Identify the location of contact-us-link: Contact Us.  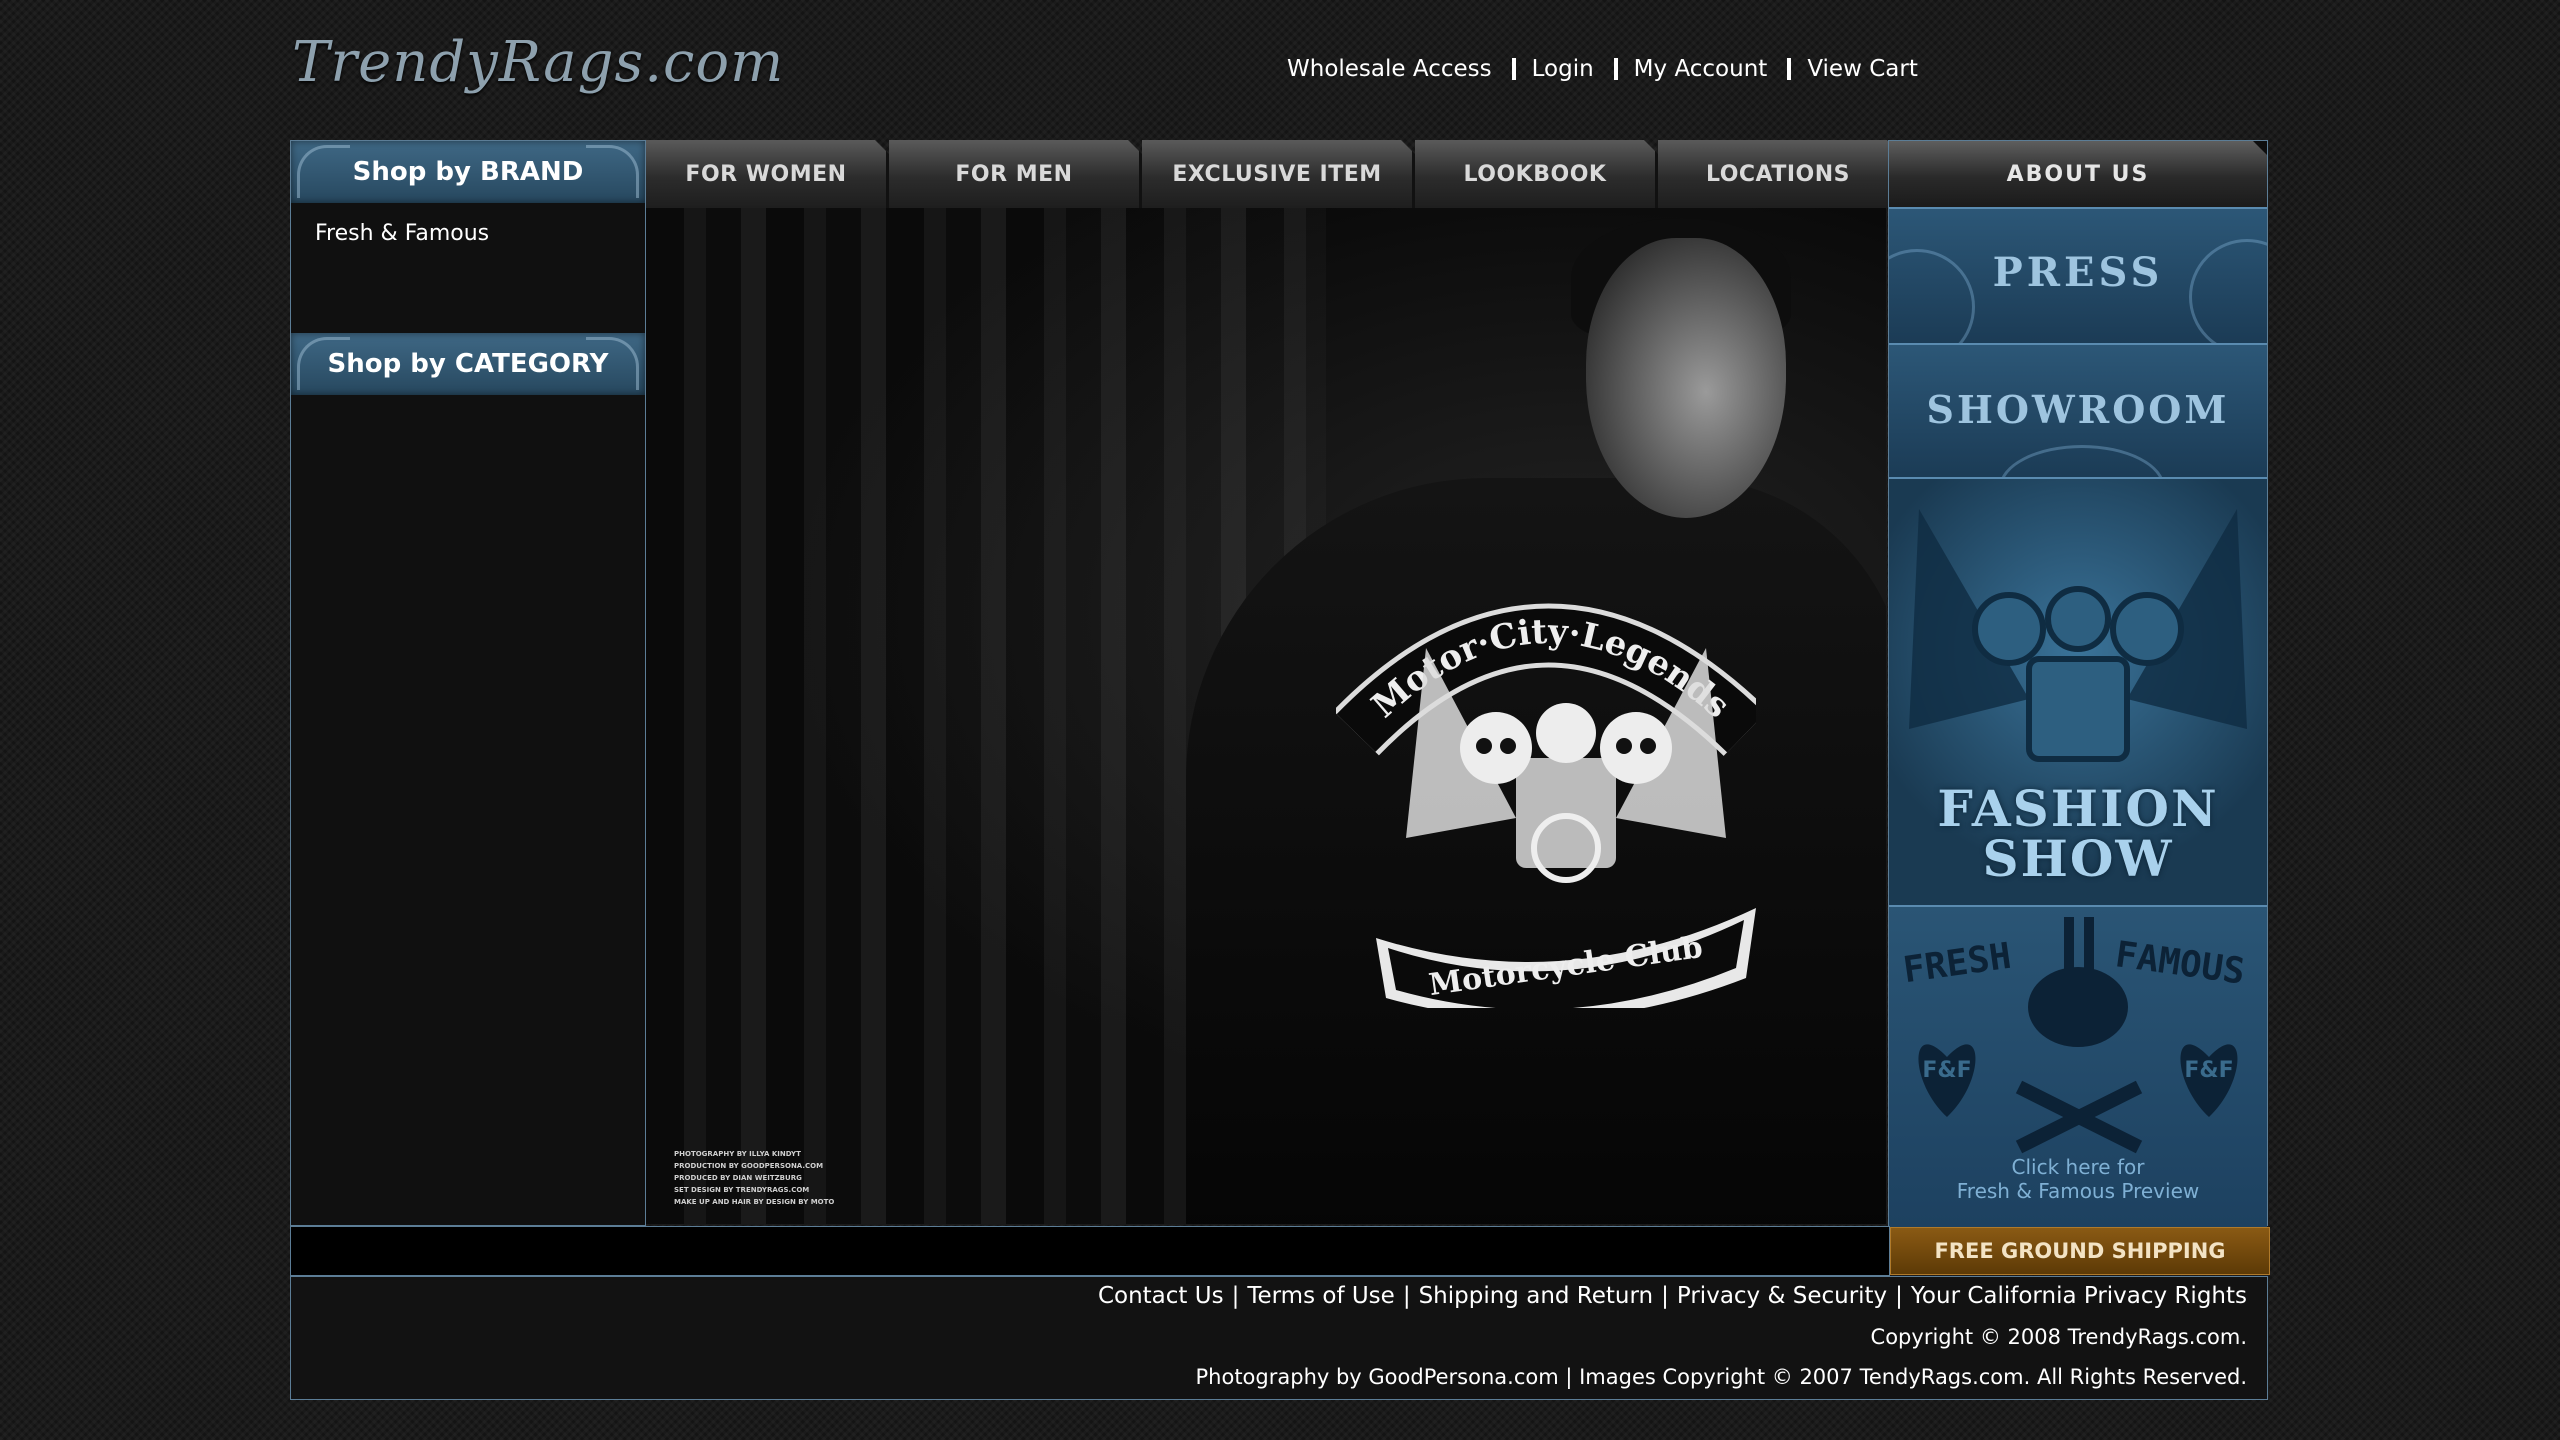
(1161, 1296).